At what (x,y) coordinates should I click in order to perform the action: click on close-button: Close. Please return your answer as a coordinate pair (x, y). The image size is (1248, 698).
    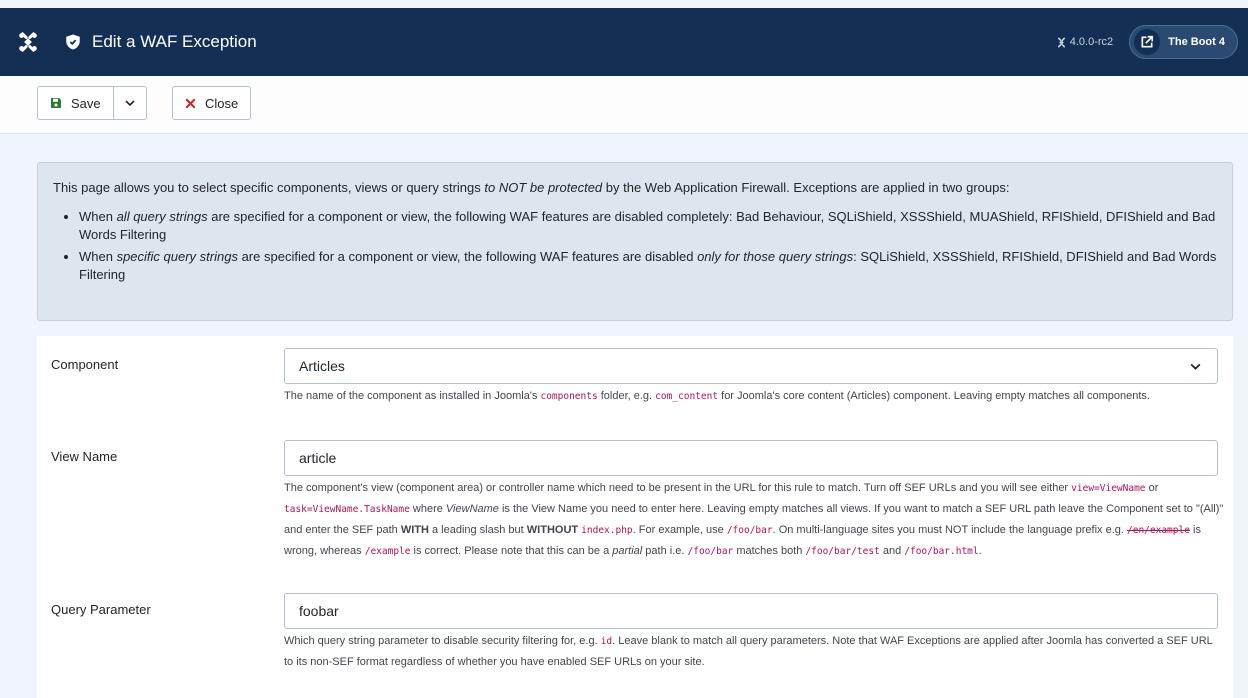
    Looking at the image, I should click on (212, 103).